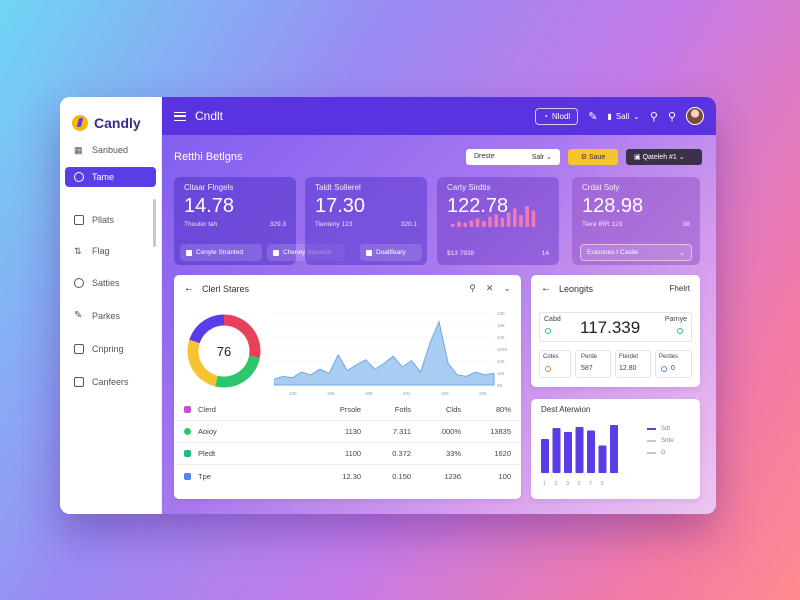 This screenshot has width=800, height=600. I want to click on user-menu-button: ▮ Sall ⌄, so click(623, 116).